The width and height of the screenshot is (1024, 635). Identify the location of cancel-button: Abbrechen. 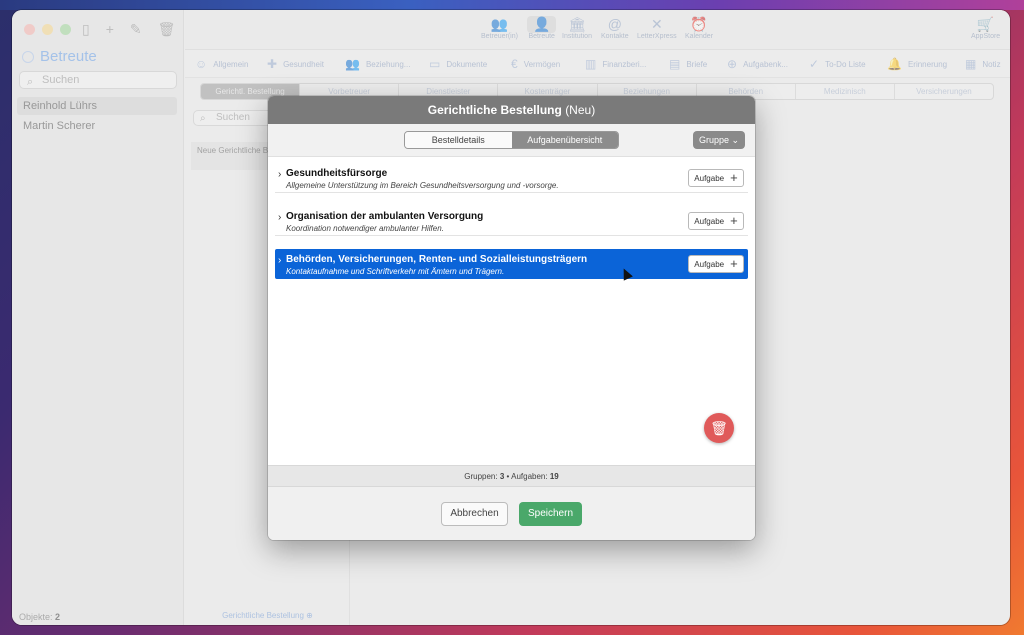
(474, 514).